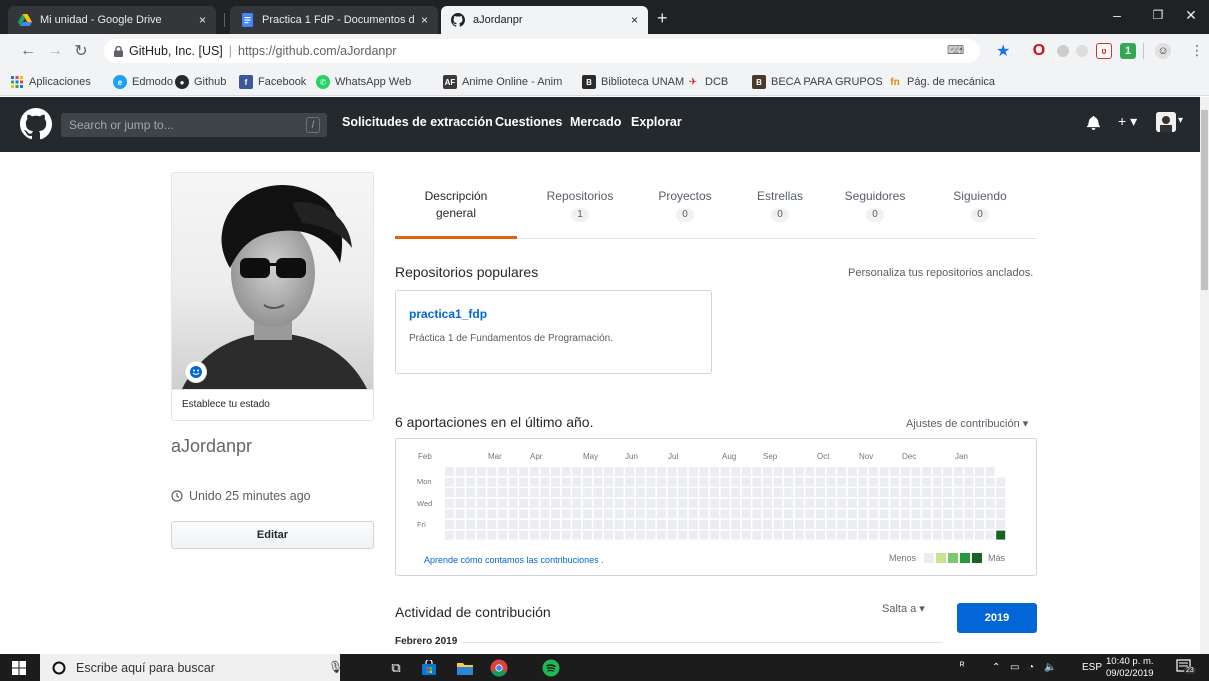 Image resolution: width=1209 pixels, height=681 pixels. I want to click on tab-overview: Descripción general, so click(456, 205).